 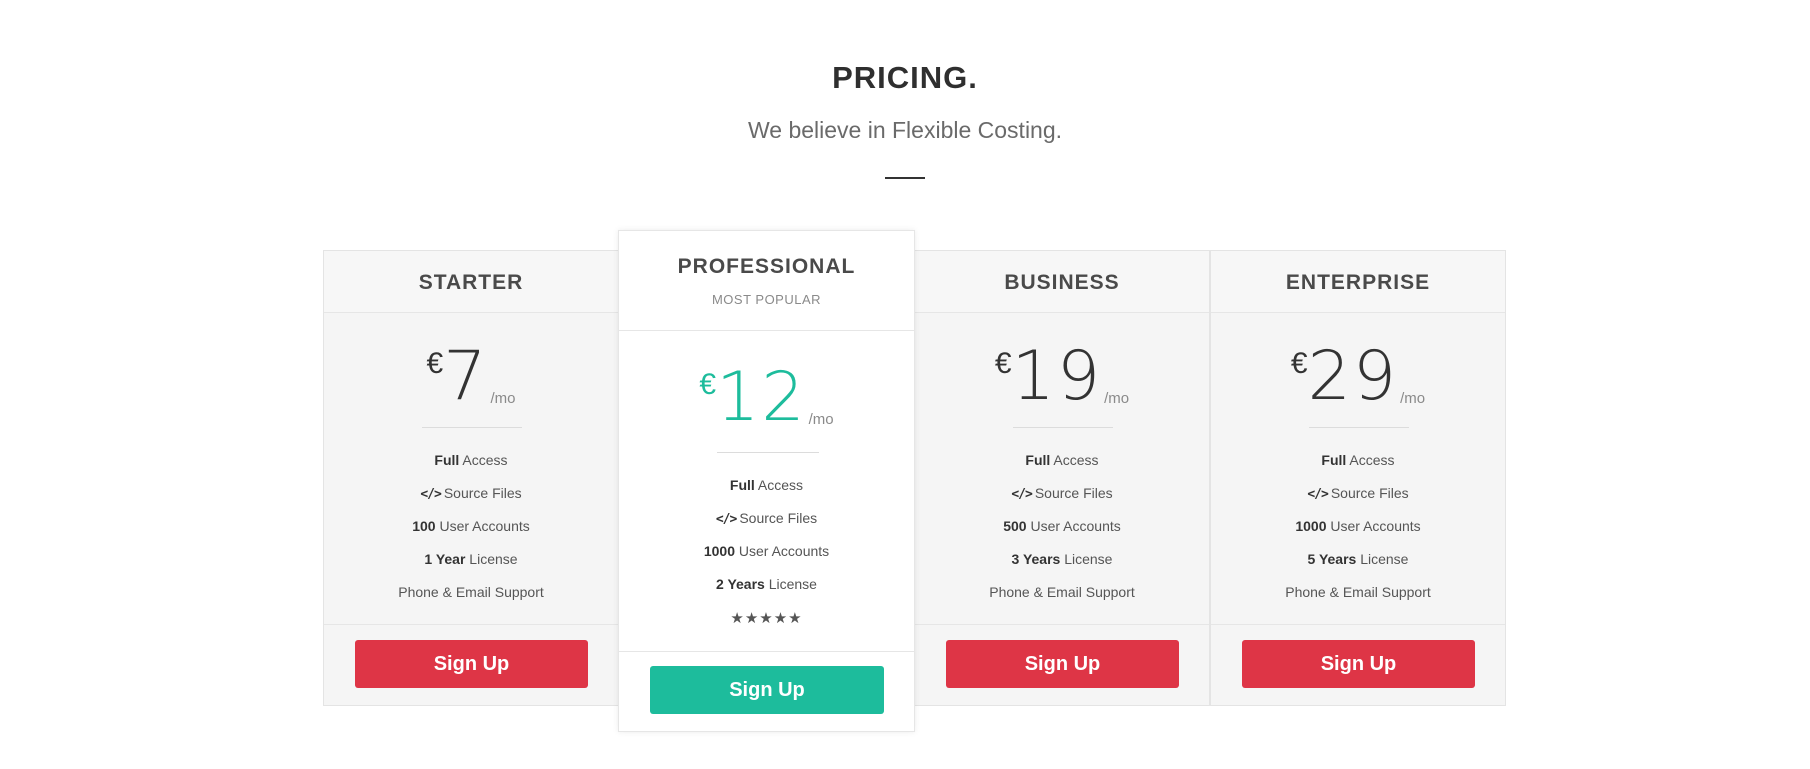 I want to click on card-header: BUSINESS, so click(x=1062, y=282).